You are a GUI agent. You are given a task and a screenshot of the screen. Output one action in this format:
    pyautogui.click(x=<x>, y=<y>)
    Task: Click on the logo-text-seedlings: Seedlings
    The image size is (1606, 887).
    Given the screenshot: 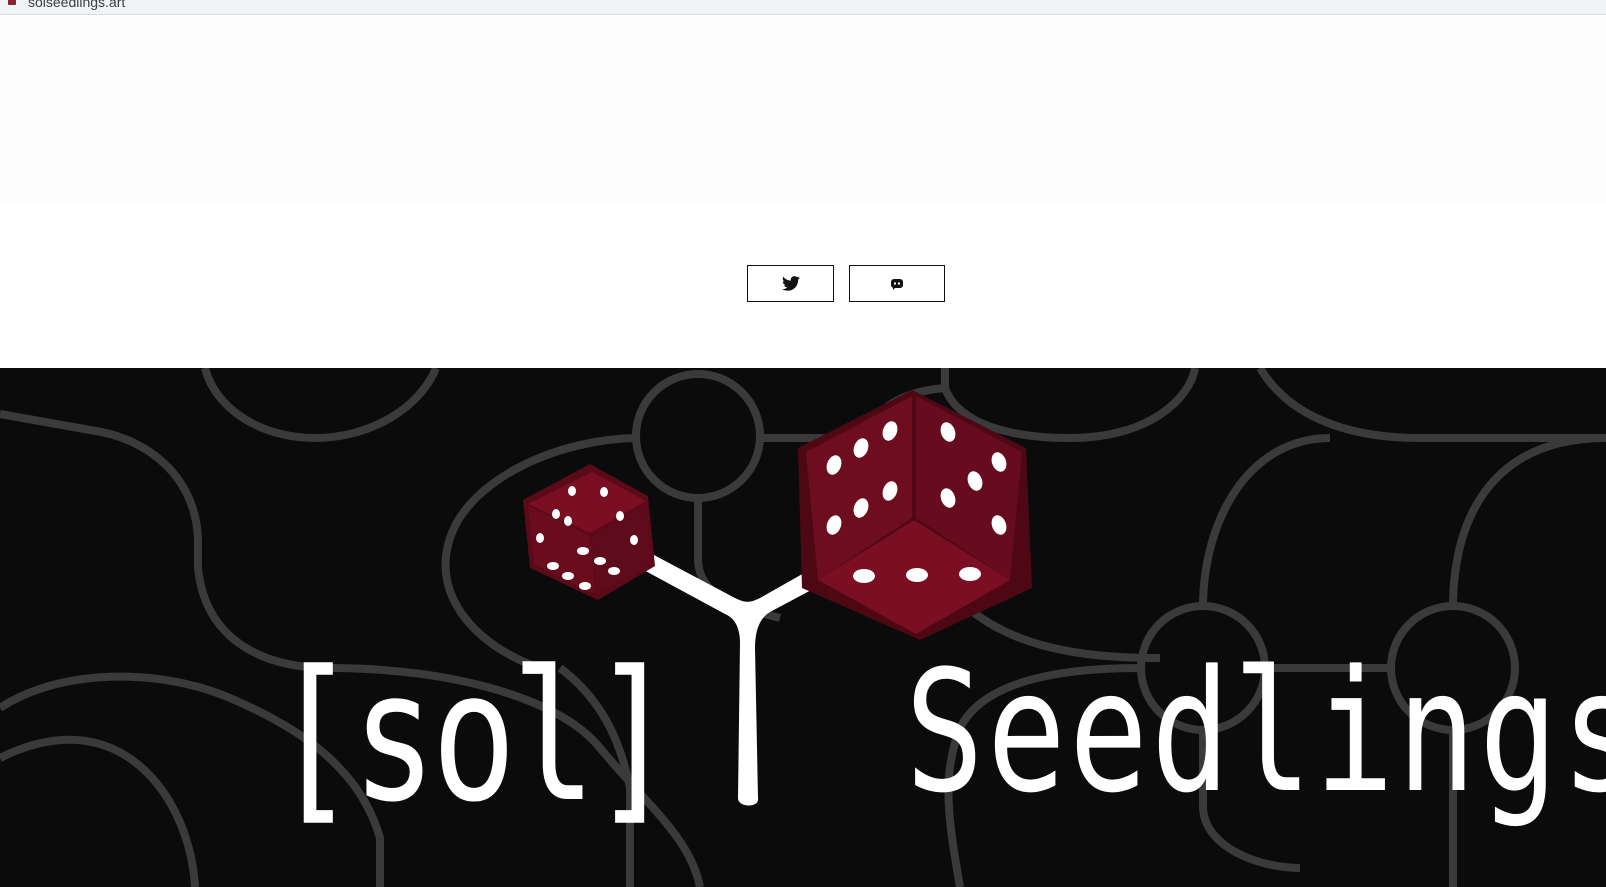 What is the action you would take?
    pyautogui.click(x=1255, y=732)
    